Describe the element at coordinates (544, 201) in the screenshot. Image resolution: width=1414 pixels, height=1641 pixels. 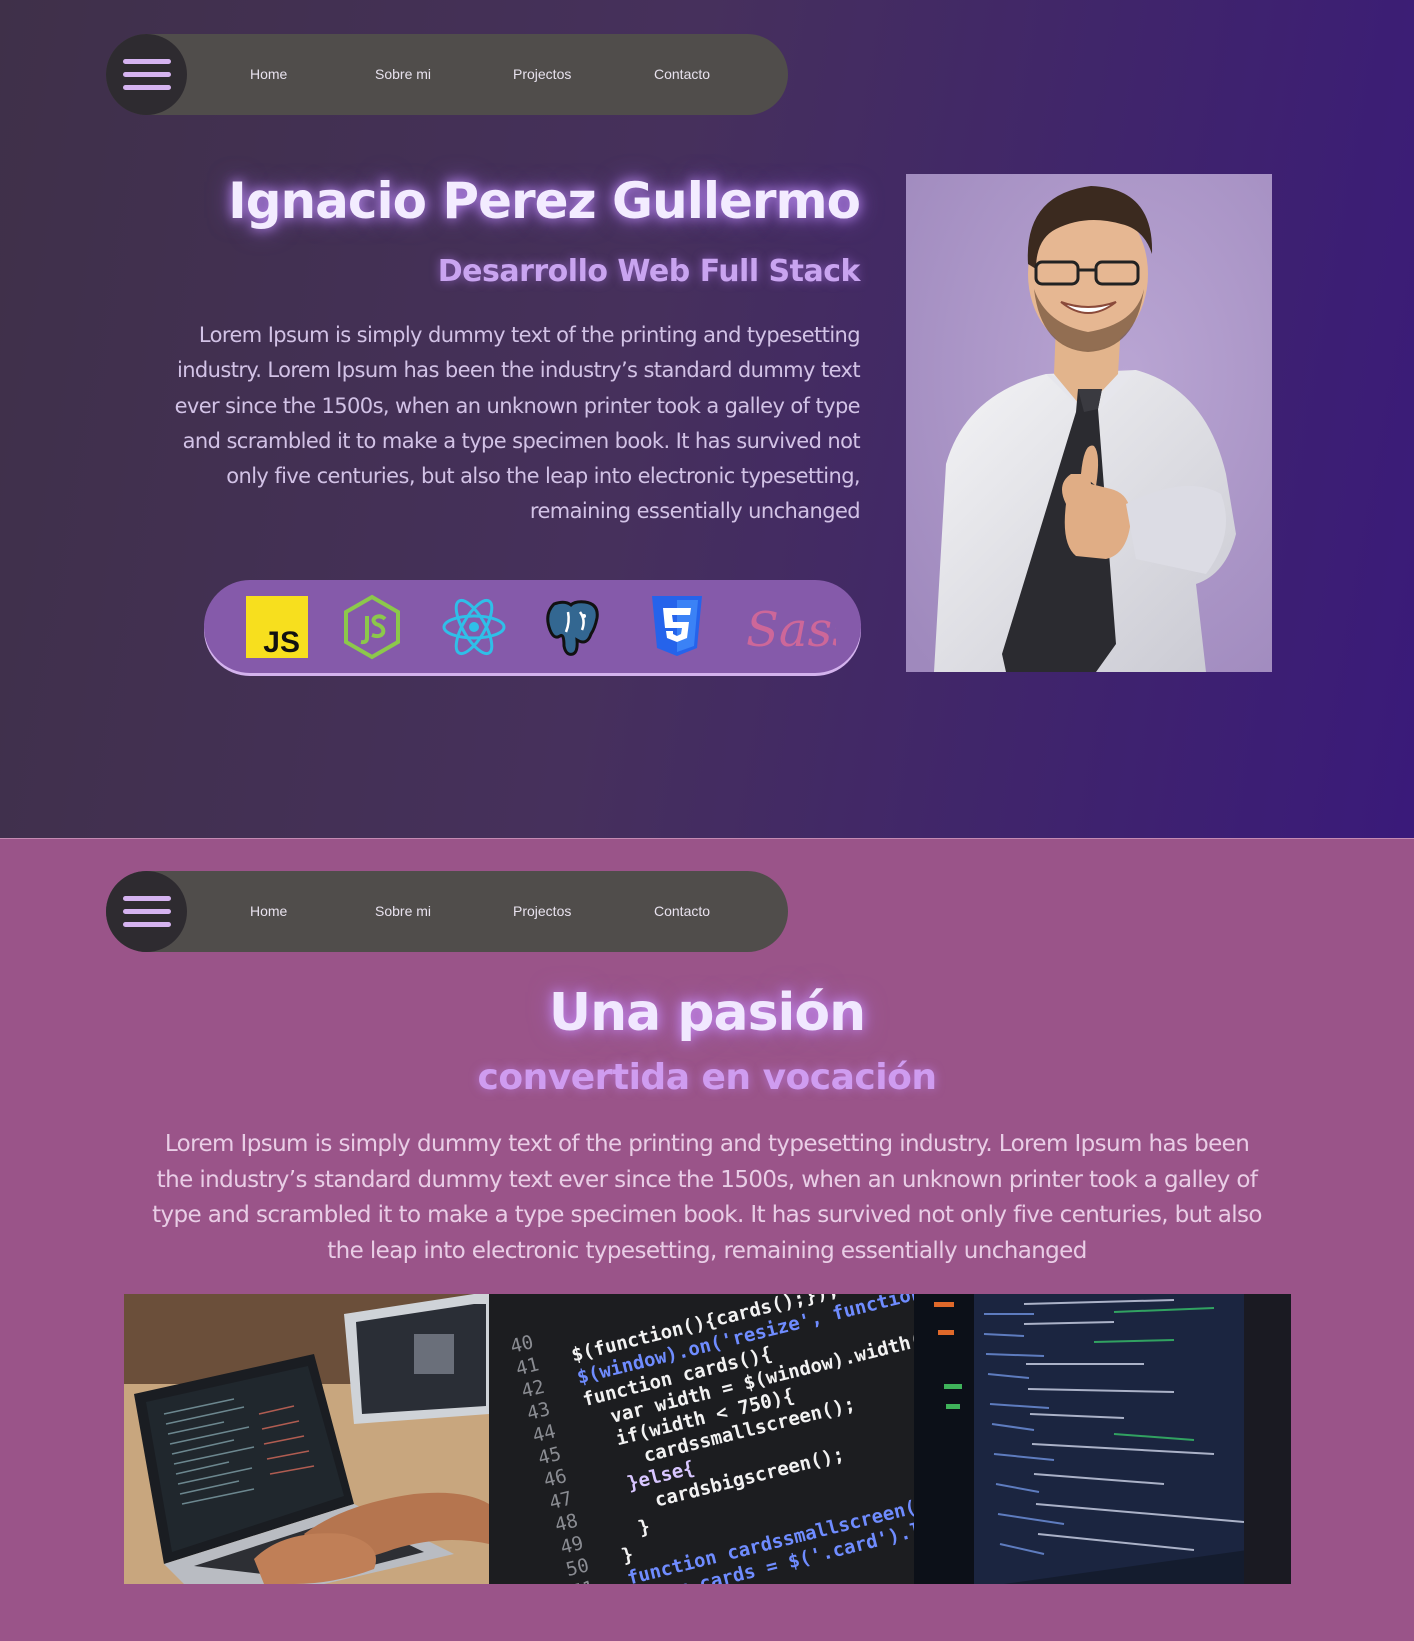
I see `hero-title: Ignacio Perez Gullermo` at that location.